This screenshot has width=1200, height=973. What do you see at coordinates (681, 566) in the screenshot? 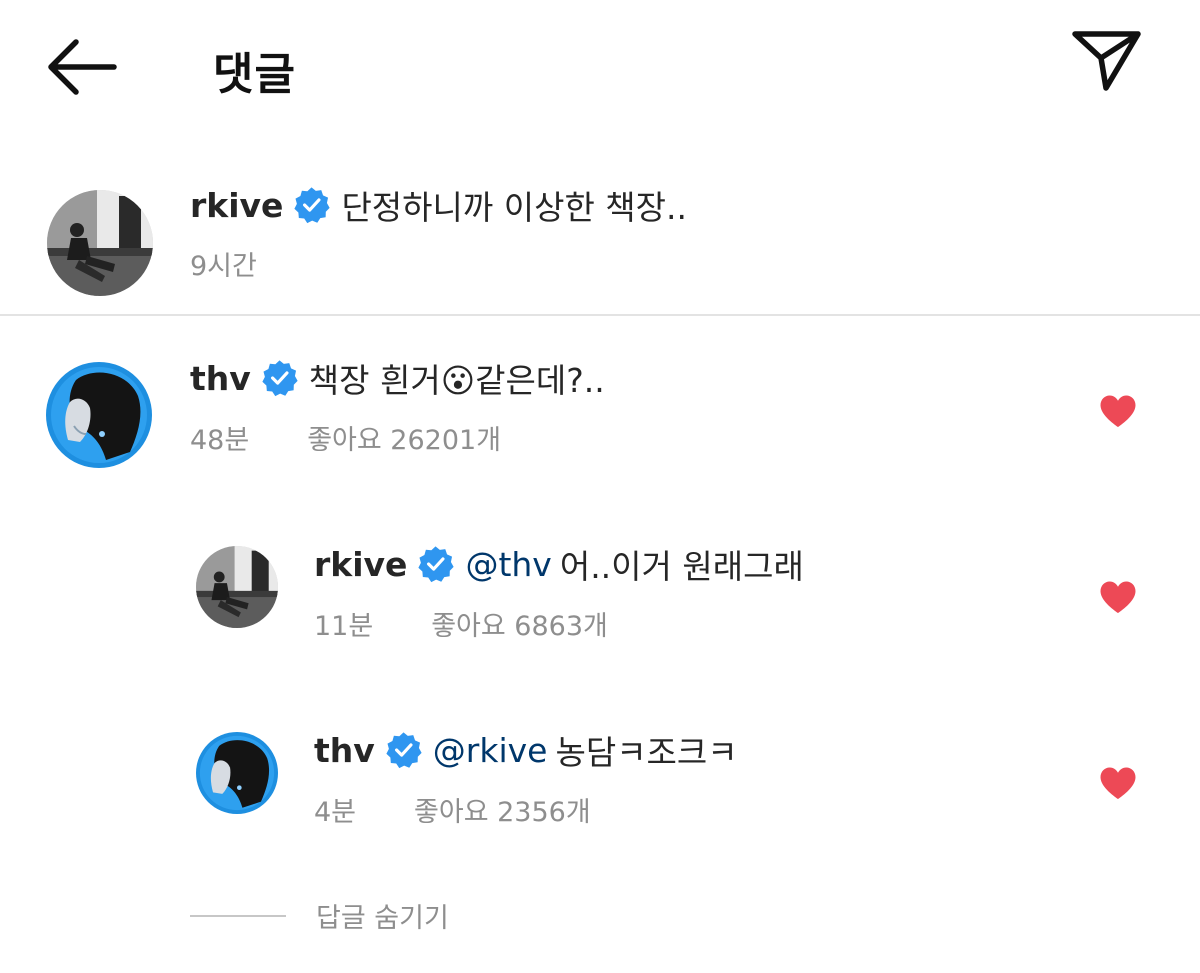
I see `comment-text: 어..이거 원래그래` at bounding box center [681, 566].